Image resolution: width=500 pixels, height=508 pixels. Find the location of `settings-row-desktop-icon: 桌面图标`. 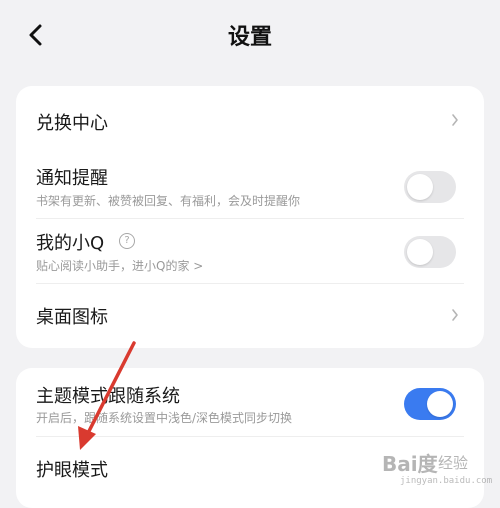

settings-row-desktop-icon: 桌面图标 is located at coordinates (250, 316).